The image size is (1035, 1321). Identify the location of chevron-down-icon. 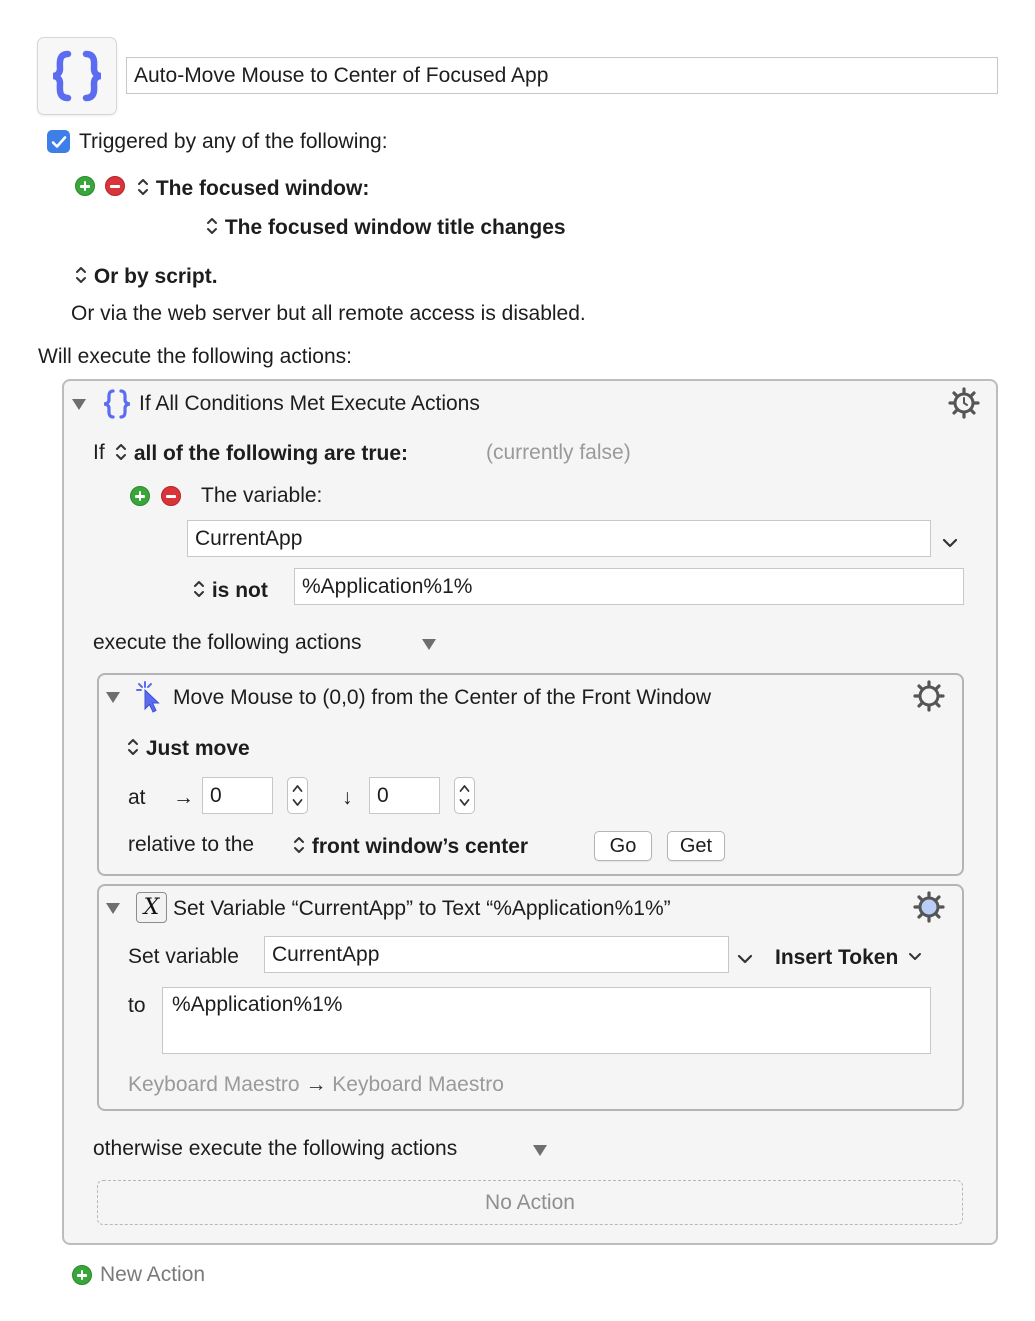
(915, 956).